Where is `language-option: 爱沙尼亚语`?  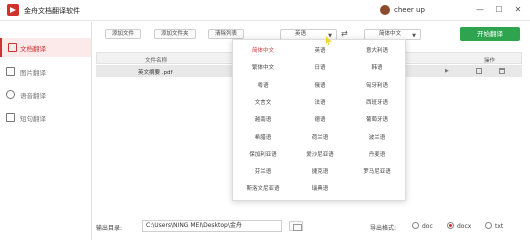 language-option: 爱沙尼亚语 is located at coordinates (320, 155).